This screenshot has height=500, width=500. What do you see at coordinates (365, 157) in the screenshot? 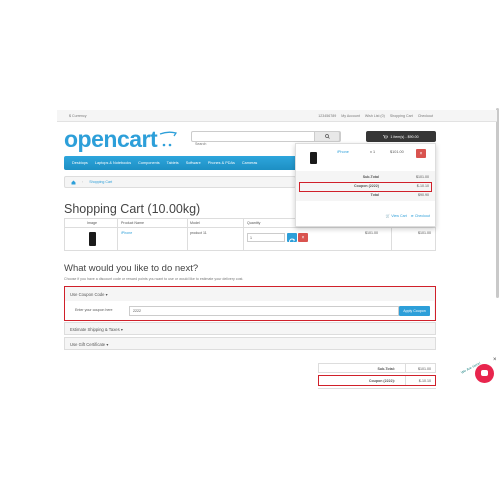
I see `dropdown-item: iPhone x 1 $101.00 ×` at bounding box center [365, 157].